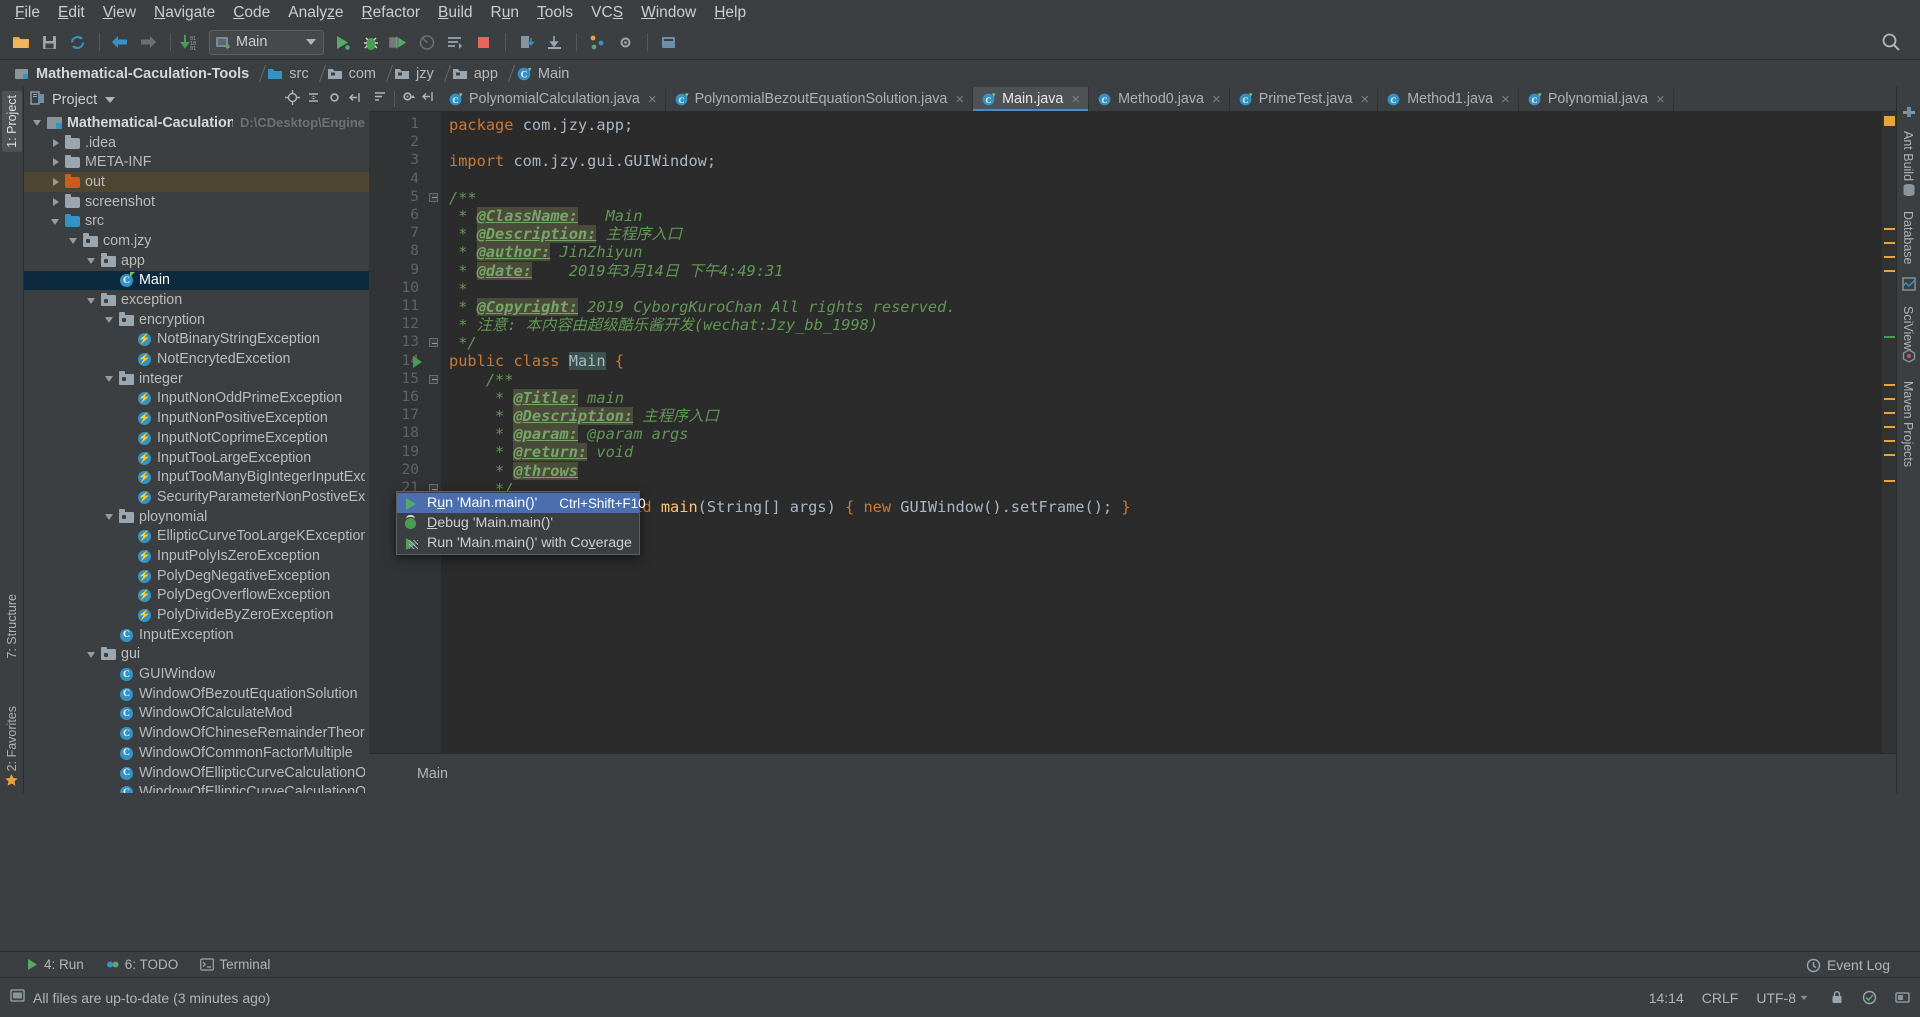 The width and height of the screenshot is (1920, 1017). I want to click on tree-node-inputexception: C InputException, so click(196, 635).